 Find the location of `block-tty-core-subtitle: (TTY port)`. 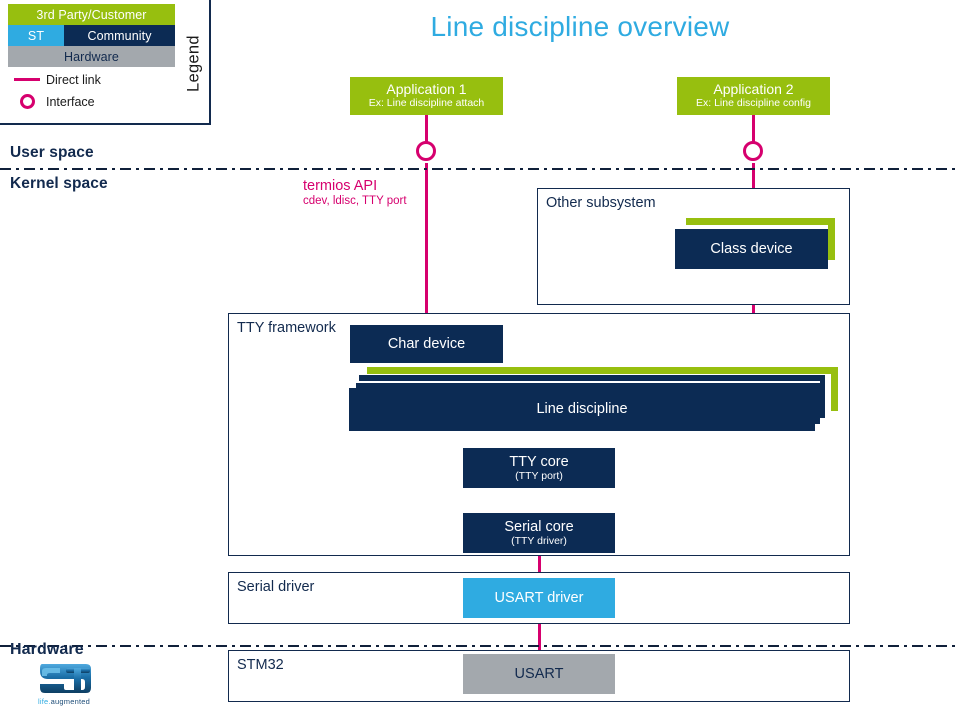

block-tty-core-subtitle: (TTY port) is located at coordinates (539, 475).